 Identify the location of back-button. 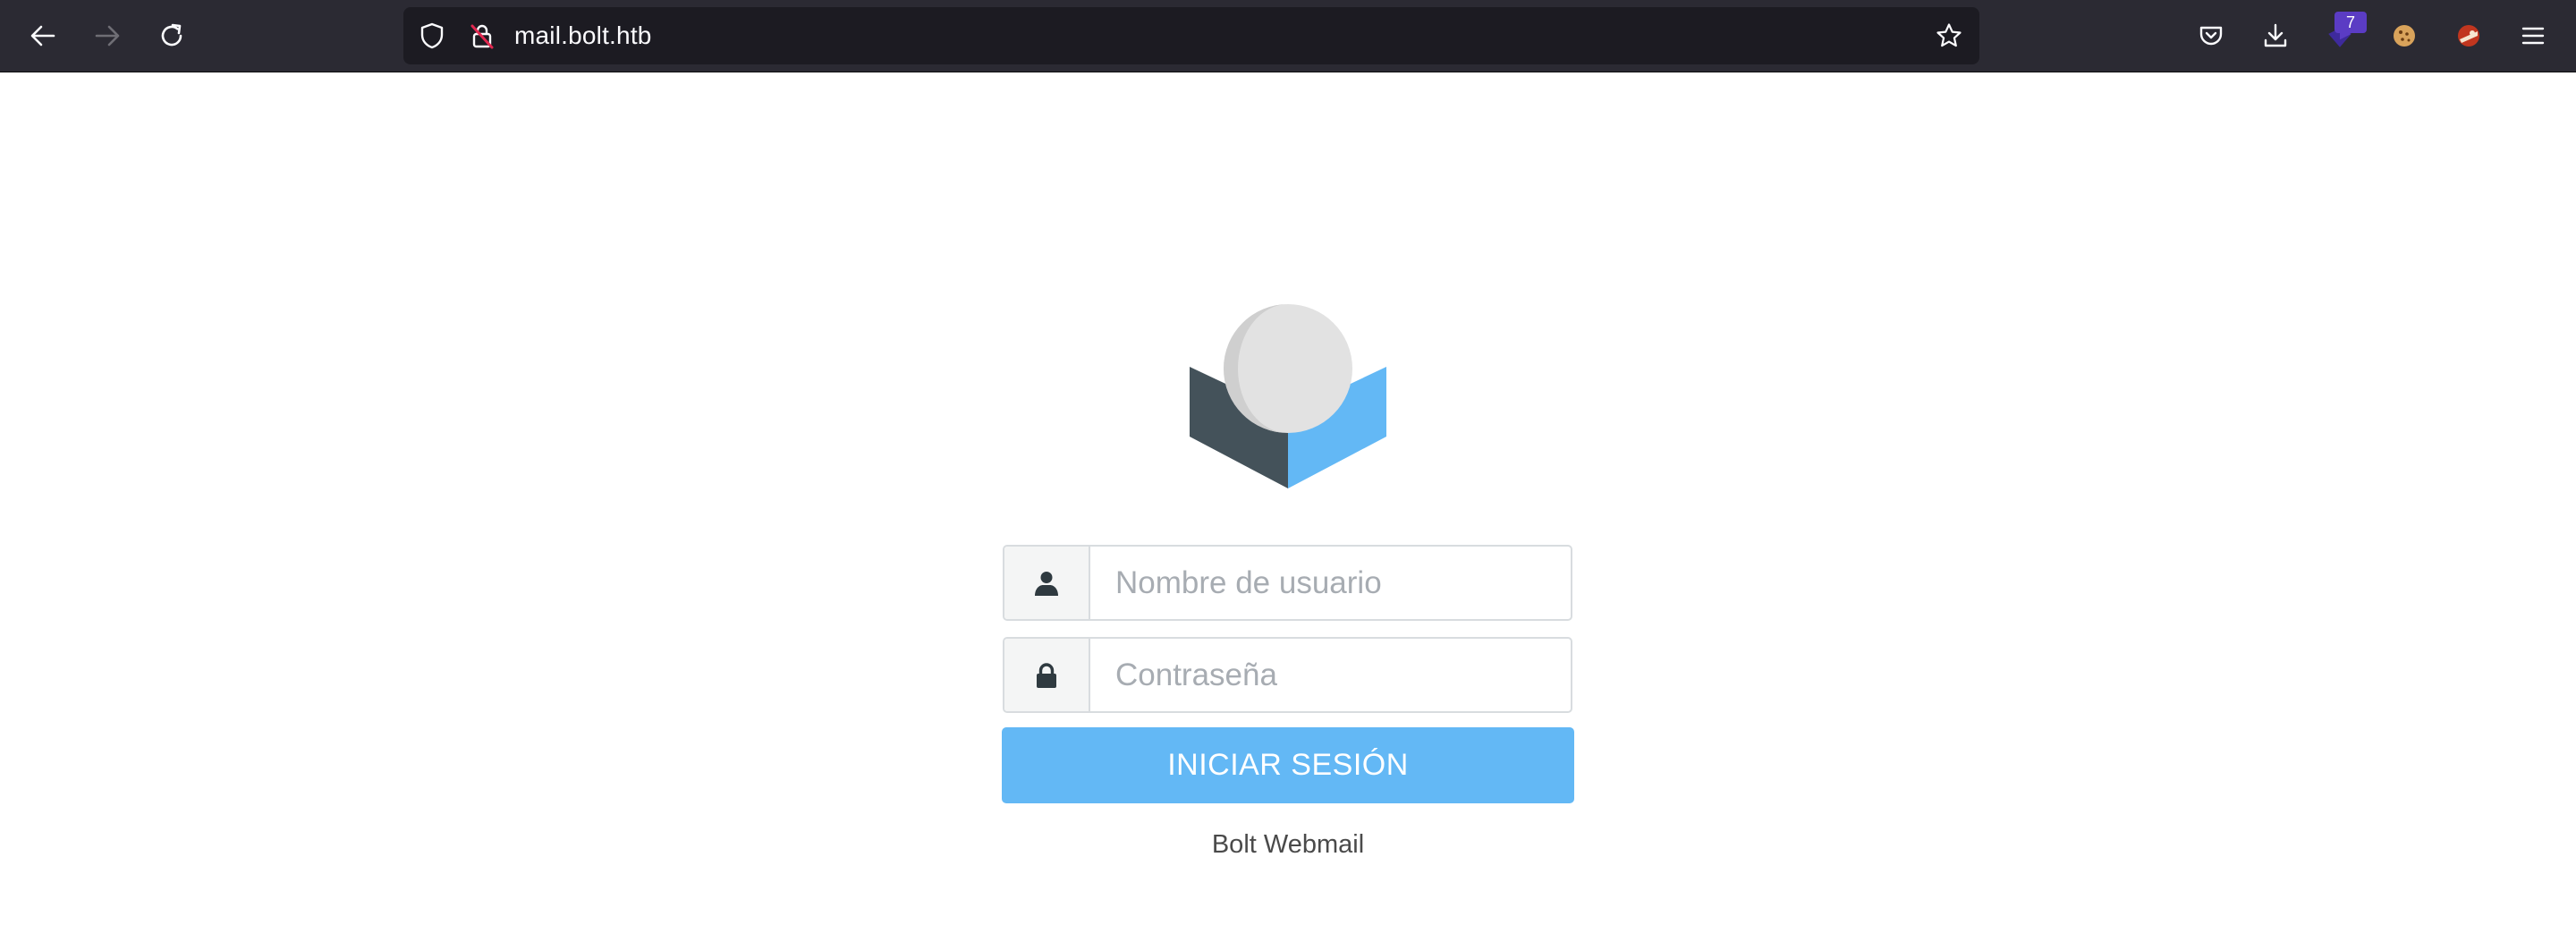
(42, 35).